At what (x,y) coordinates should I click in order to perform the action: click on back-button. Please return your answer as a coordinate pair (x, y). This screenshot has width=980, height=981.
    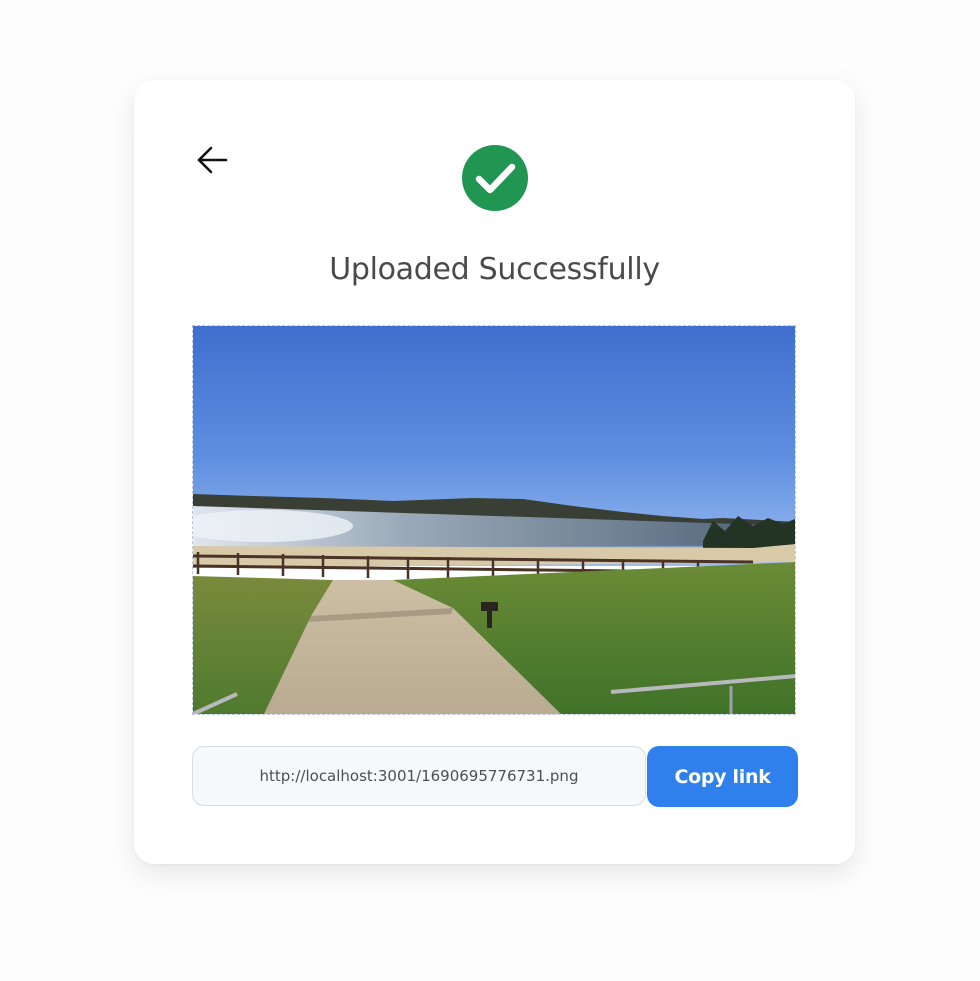
    Looking at the image, I should click on (212, 160).